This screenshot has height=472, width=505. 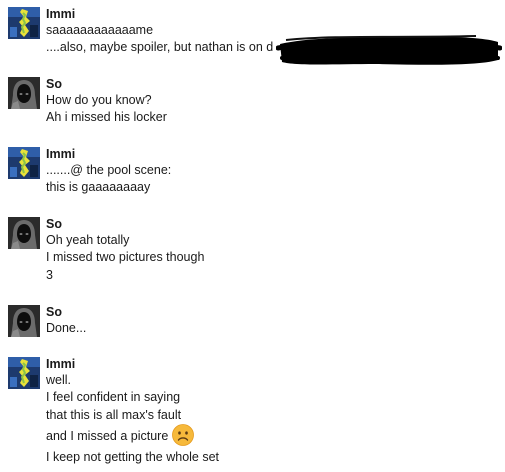 What do you see at coordinates (99, 100) in the screenshot?
I see `message-line: How do you know?` at bounding box center [99, 100].